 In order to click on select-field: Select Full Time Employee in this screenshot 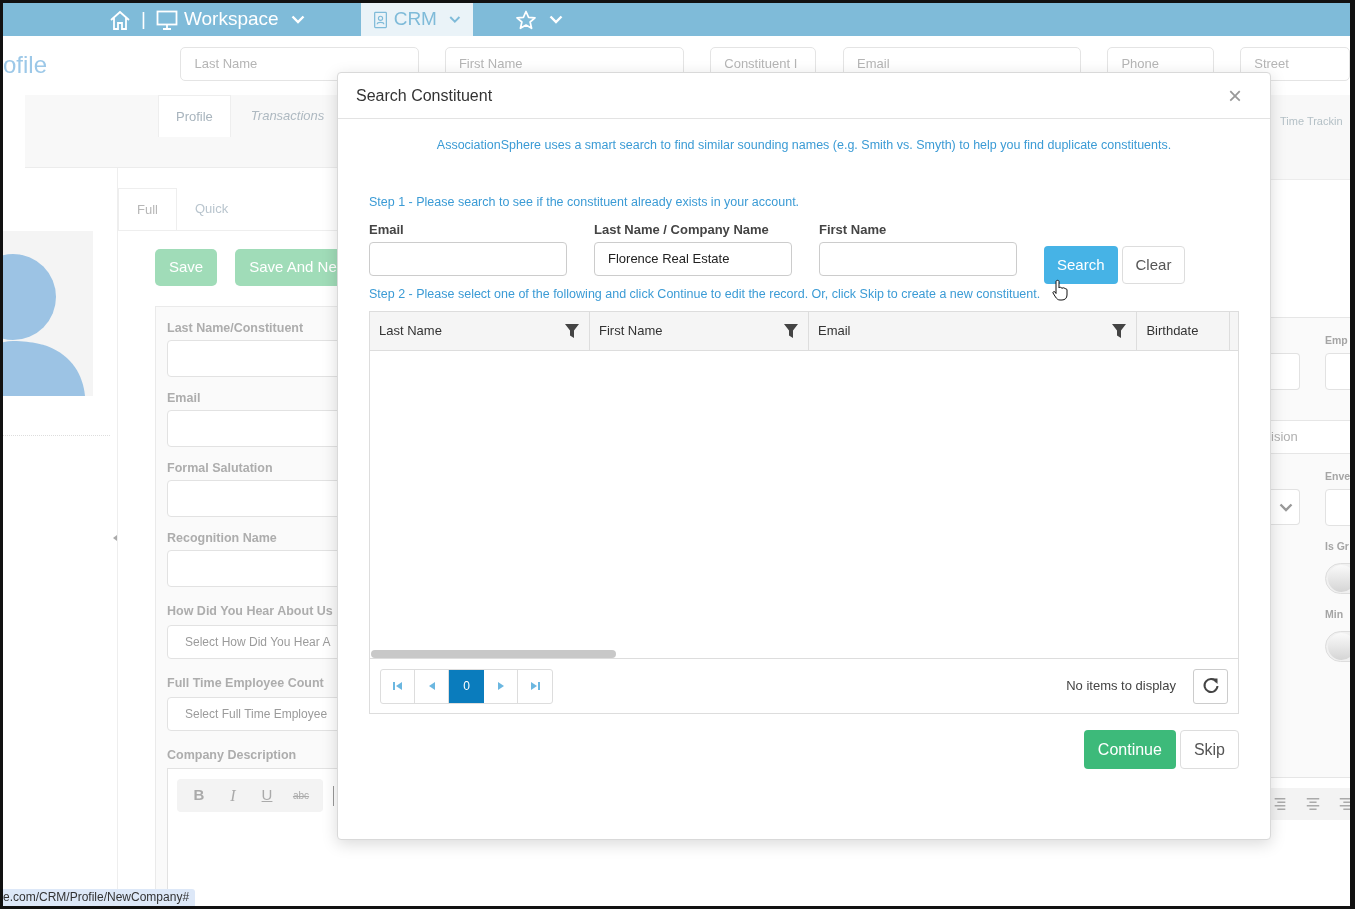, I will do `click(252, 714)`.